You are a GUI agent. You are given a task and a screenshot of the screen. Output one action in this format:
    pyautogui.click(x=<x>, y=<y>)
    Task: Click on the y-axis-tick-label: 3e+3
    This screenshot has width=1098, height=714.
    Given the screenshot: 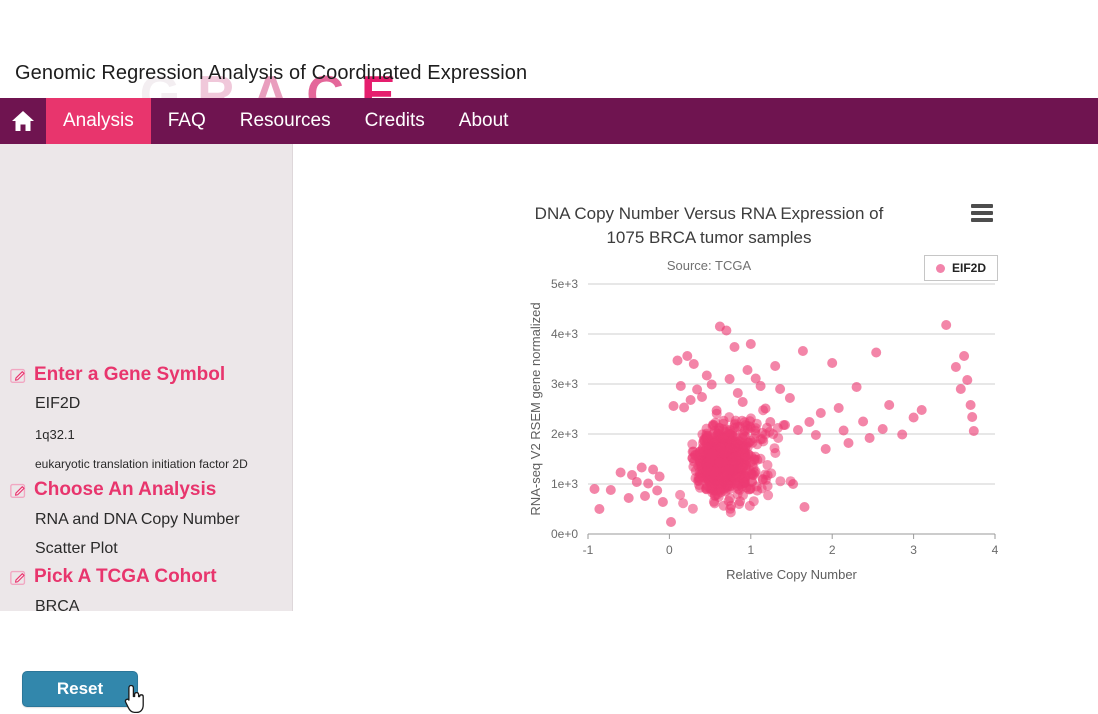 What is the action you would take?
    pyautogui.click(x=564, y=384)
    